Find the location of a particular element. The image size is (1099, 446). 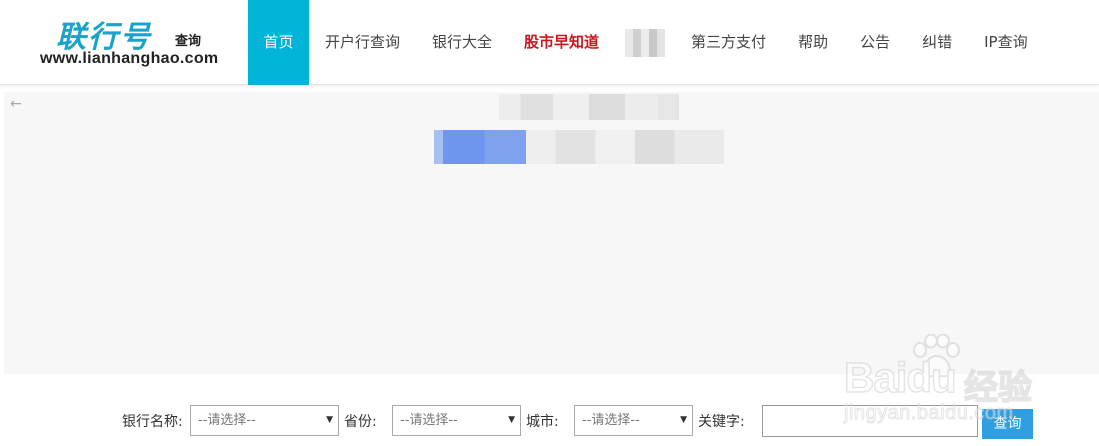

watermark-brand: Baidu is located at coordinates (900, 377).